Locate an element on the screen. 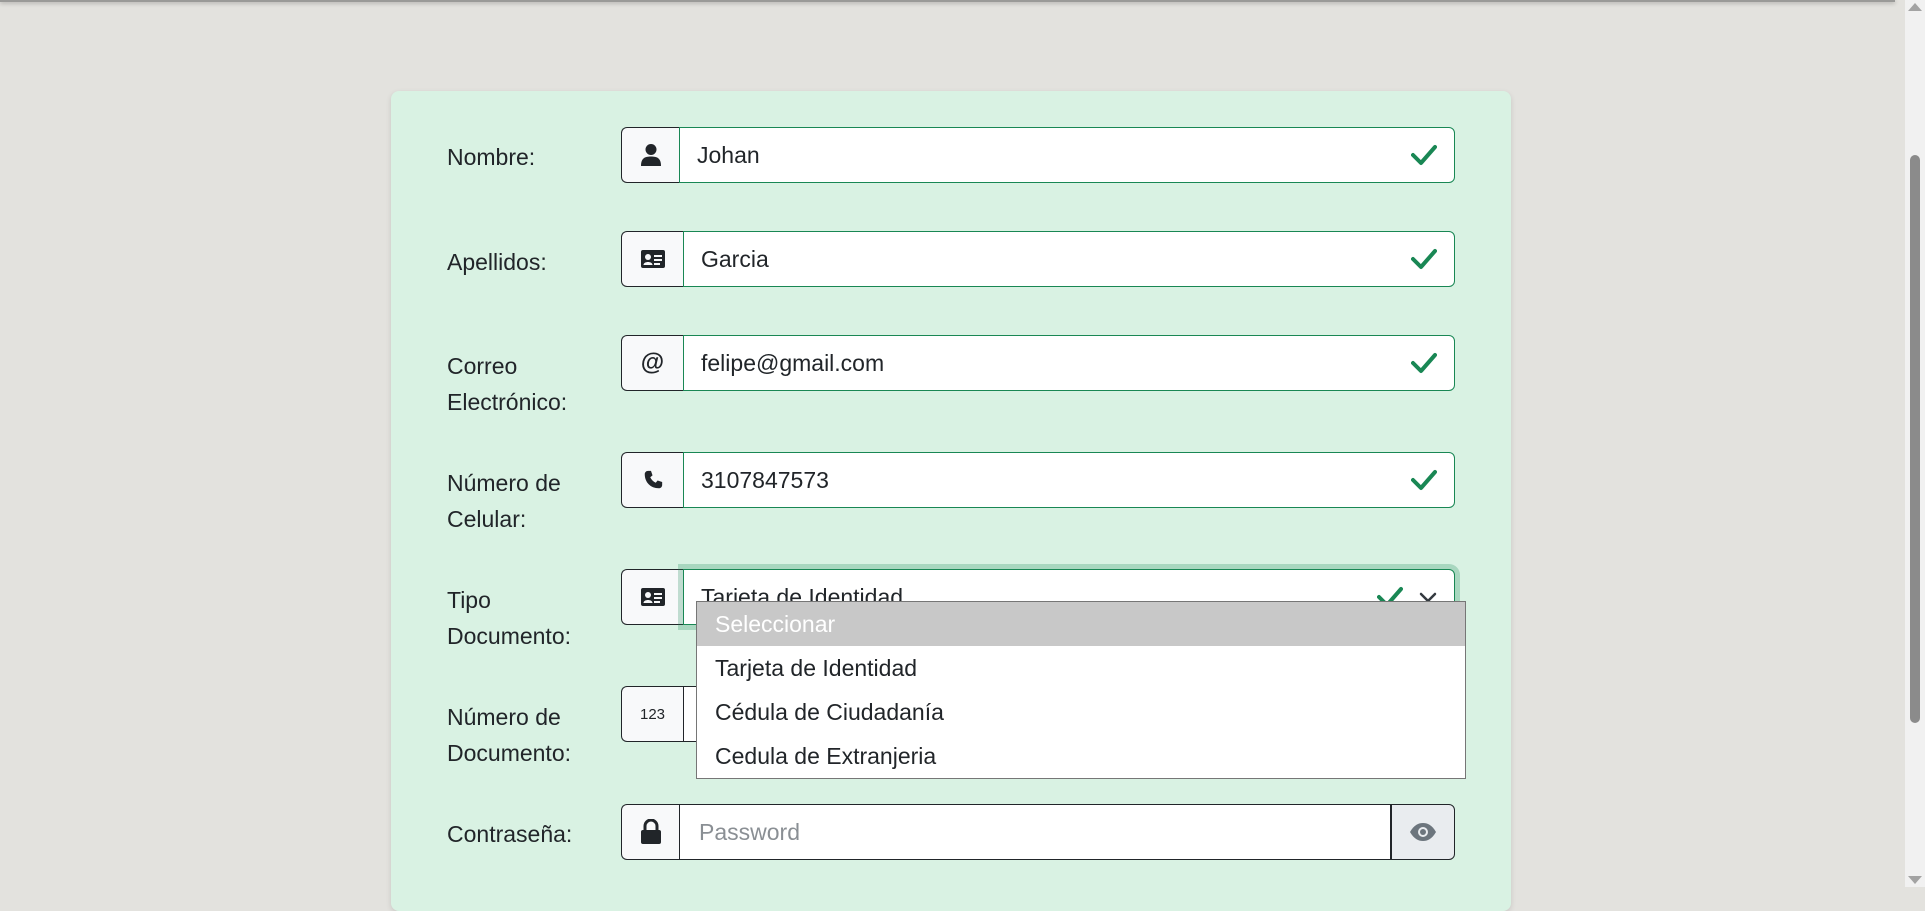 Image resolution: width=1925 pixels, height=911 pixels. numbers-icon: 123 is located at coordinates (652, 714).